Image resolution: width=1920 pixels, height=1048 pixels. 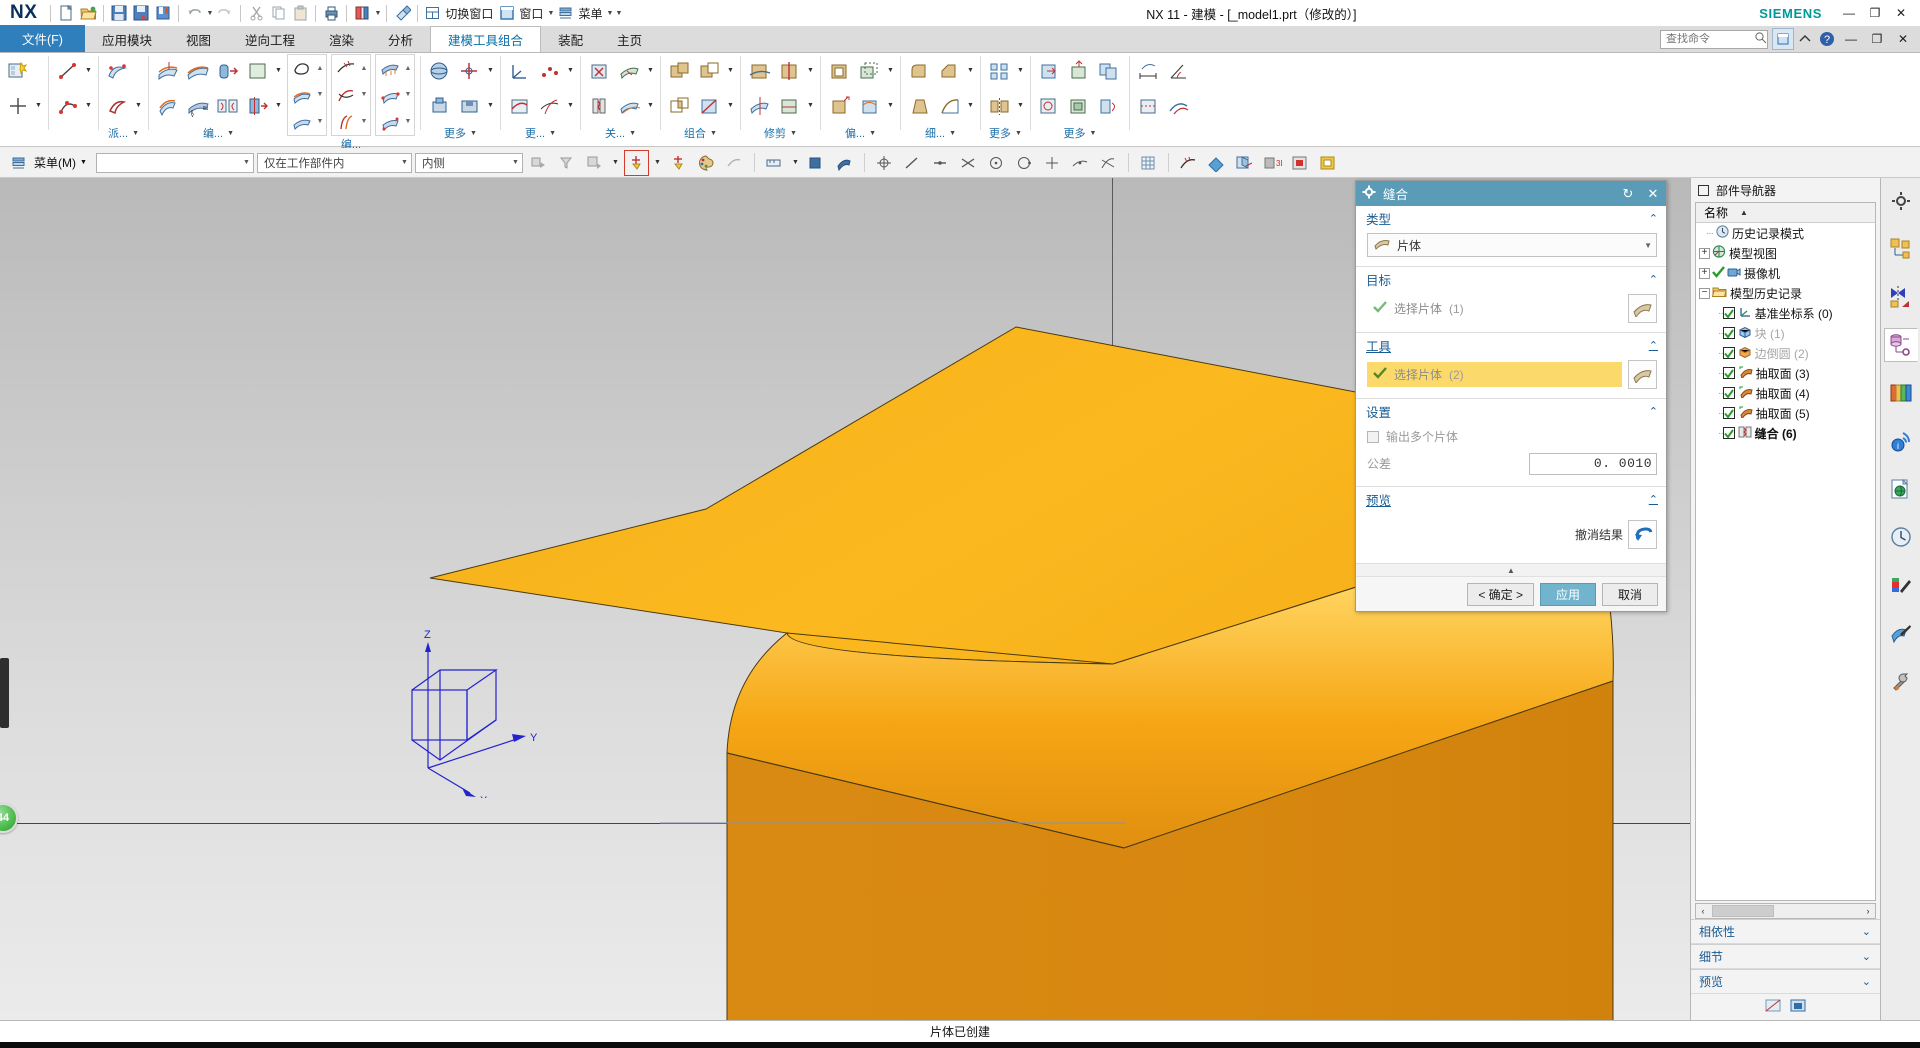 I want to click on face-body-icon, so click(x=844, y=163).